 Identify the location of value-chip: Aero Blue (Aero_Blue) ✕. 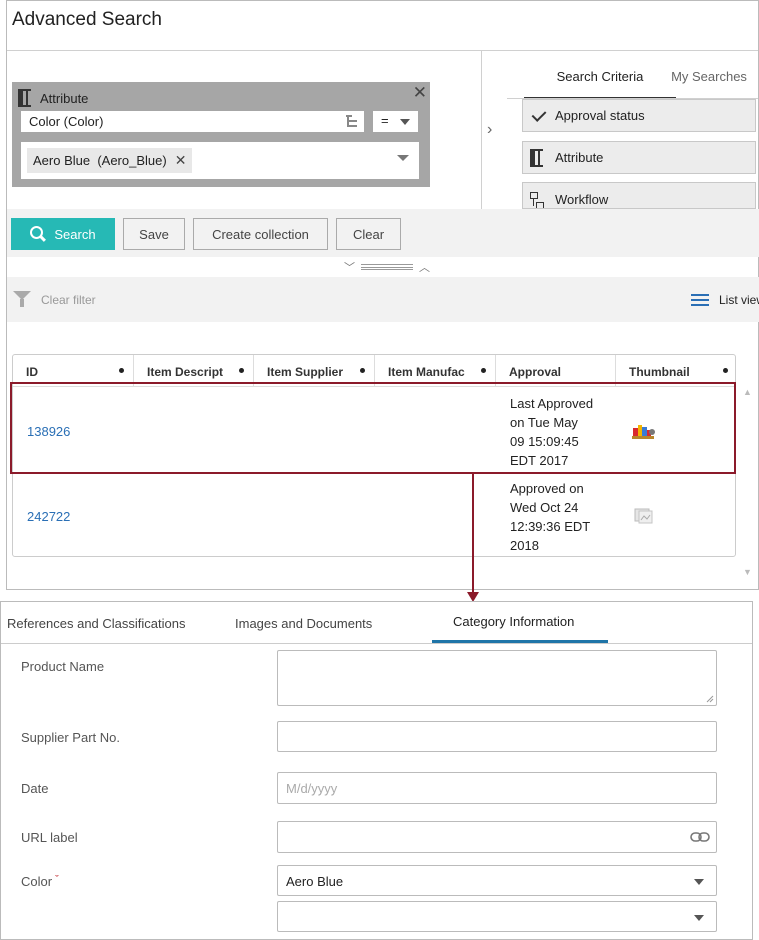
(110, 160).